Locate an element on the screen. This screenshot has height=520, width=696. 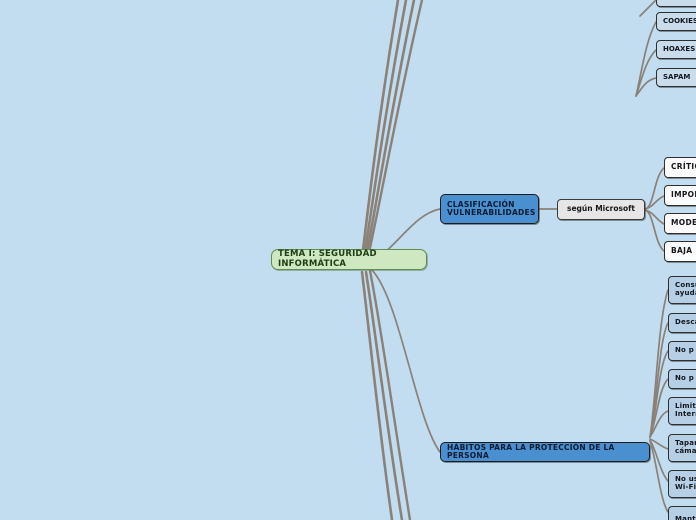
habit-node-6-label: No usar Wi-Fi is located at coordinates (685, 483).